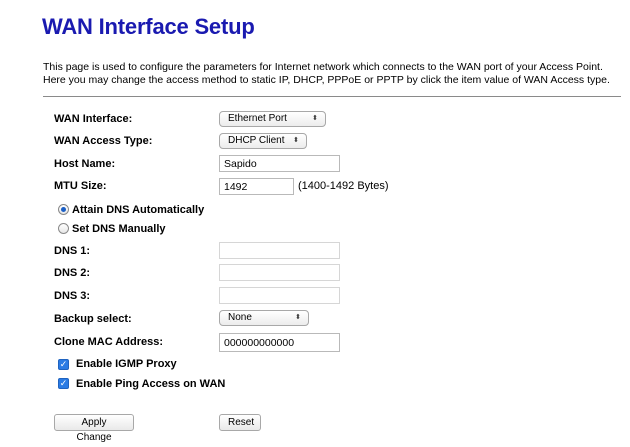 Image resolution: width=630 pixels, height=447 pixels. I want to click on host-name-input: Sapido, so click(279, 163).